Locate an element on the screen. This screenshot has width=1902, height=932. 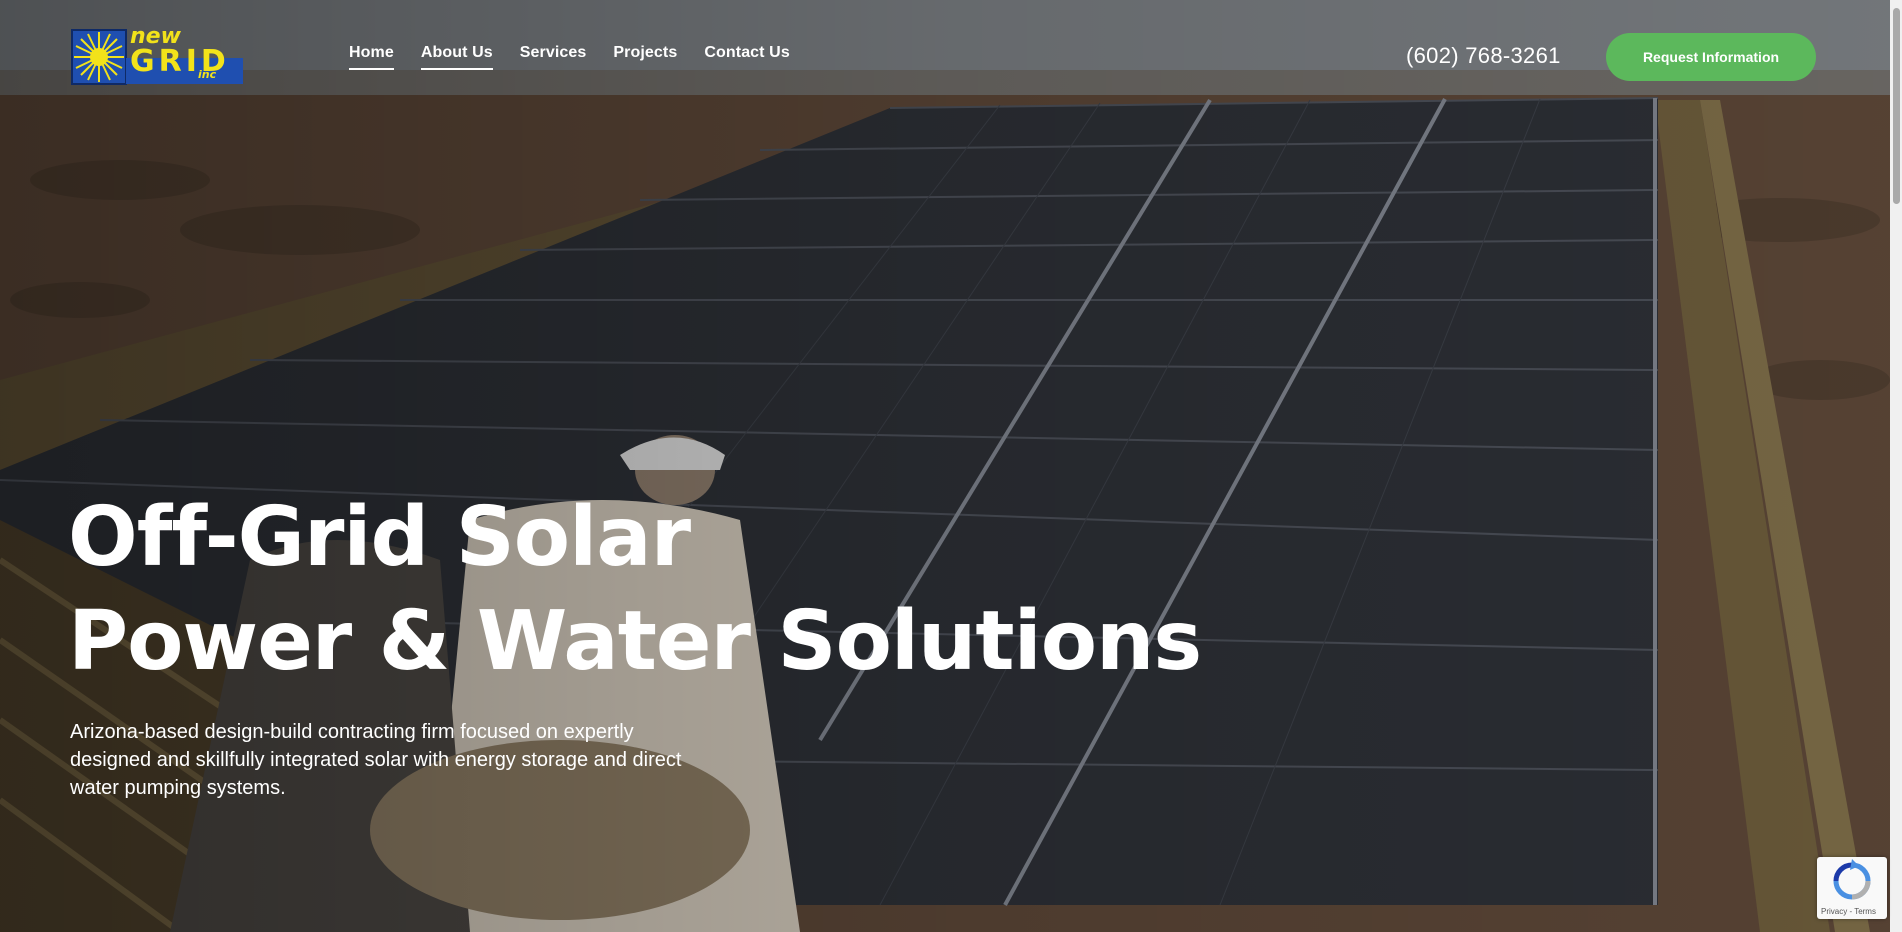
recaptcha-links: Privacy - Terms is located at coordinates (1848, 911).